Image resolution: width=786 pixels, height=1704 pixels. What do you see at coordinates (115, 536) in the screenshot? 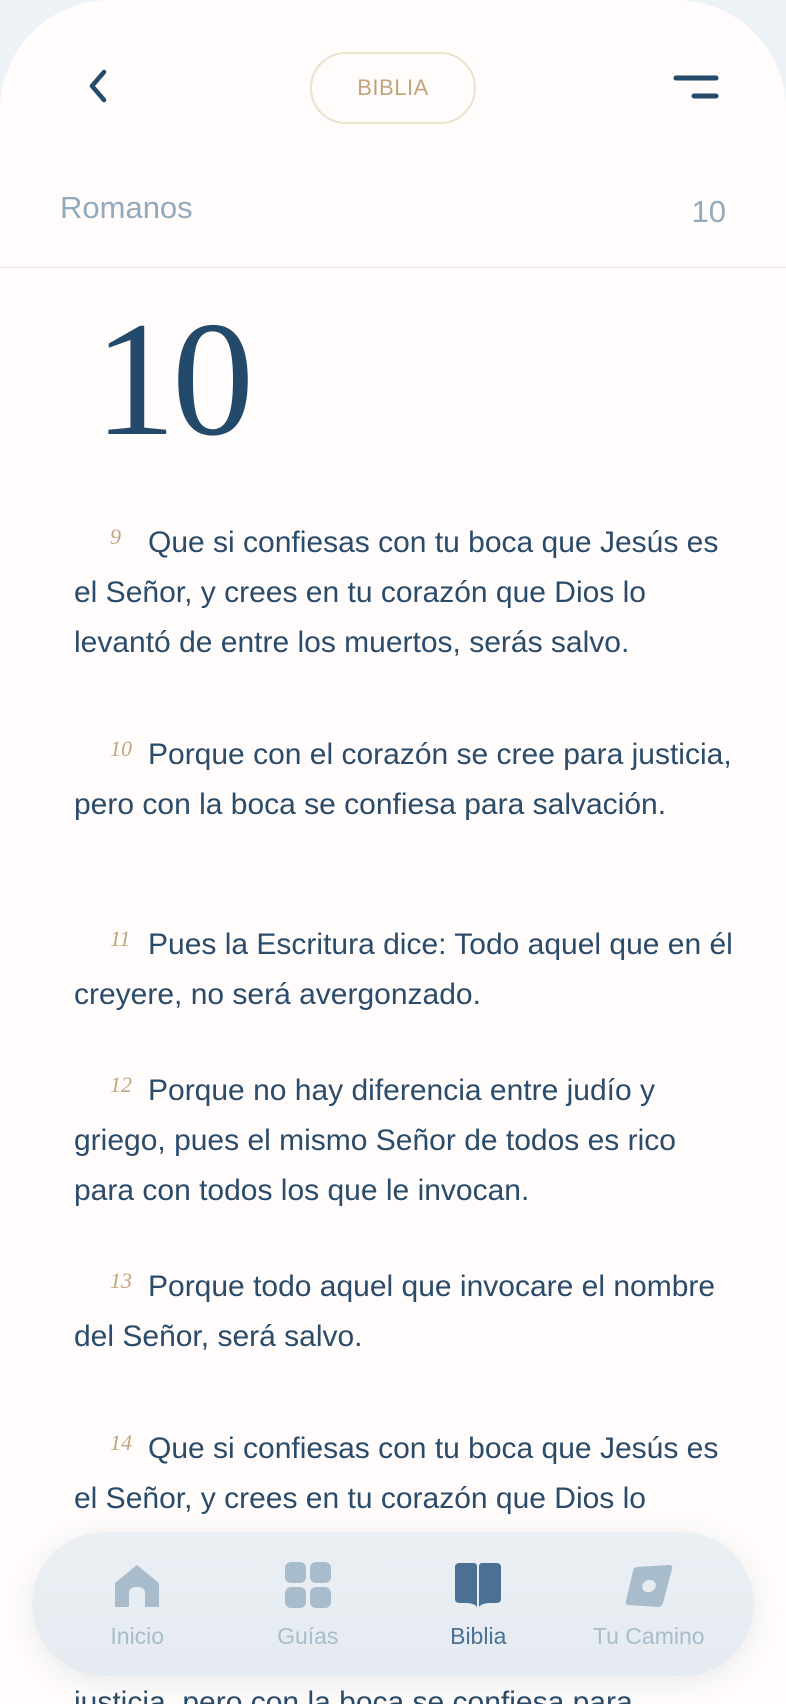
I see `verse-number: 9` at bounding box center [115, 536].